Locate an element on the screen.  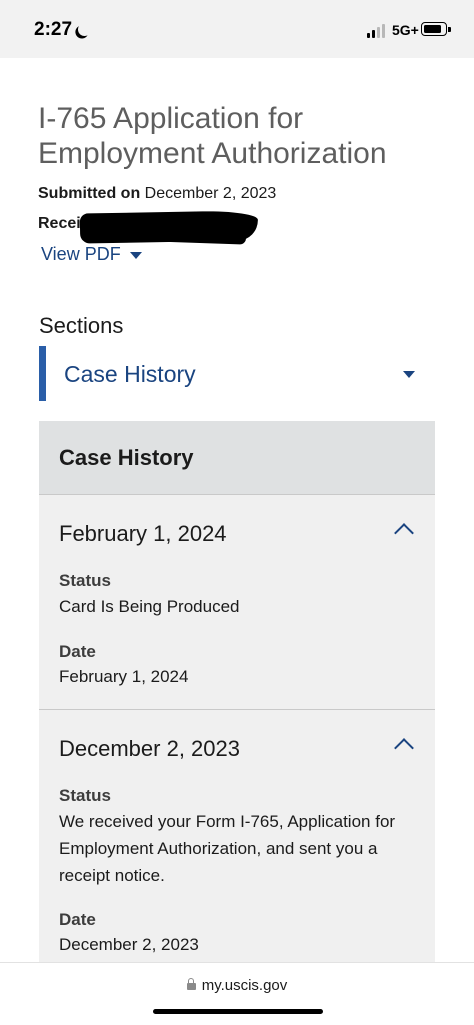
browser-url-bar: my.uscis.gov is located at coordinates (237, 993).